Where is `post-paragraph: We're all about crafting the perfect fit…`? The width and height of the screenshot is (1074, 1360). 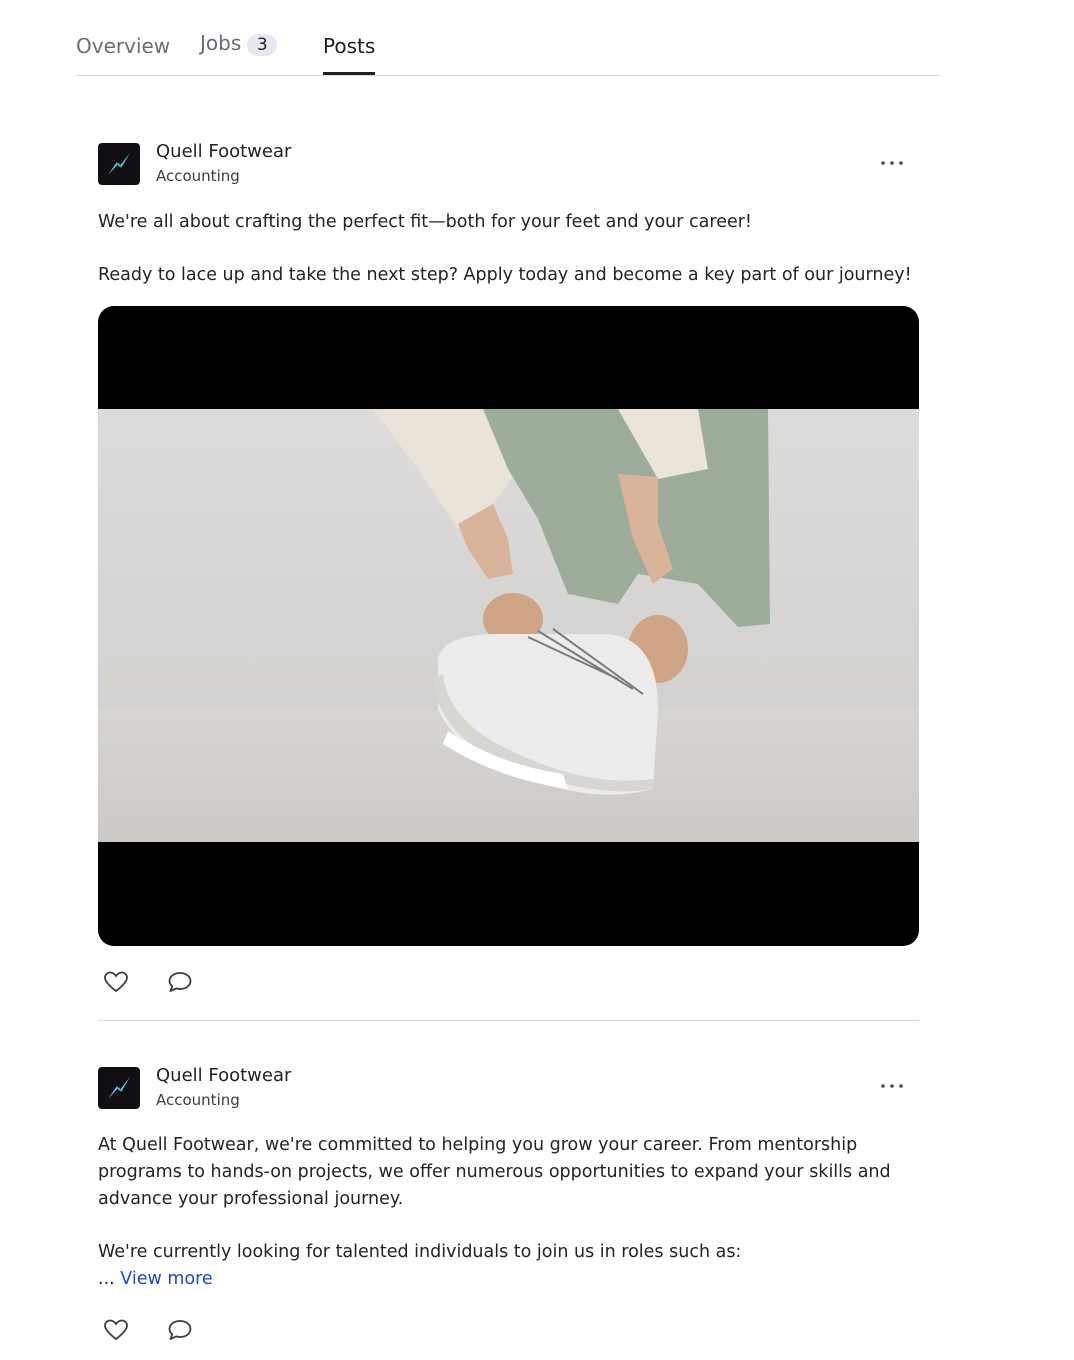 post-paragraph: We're all about crafting the perfect fit… is located at coordinates (425, 222).